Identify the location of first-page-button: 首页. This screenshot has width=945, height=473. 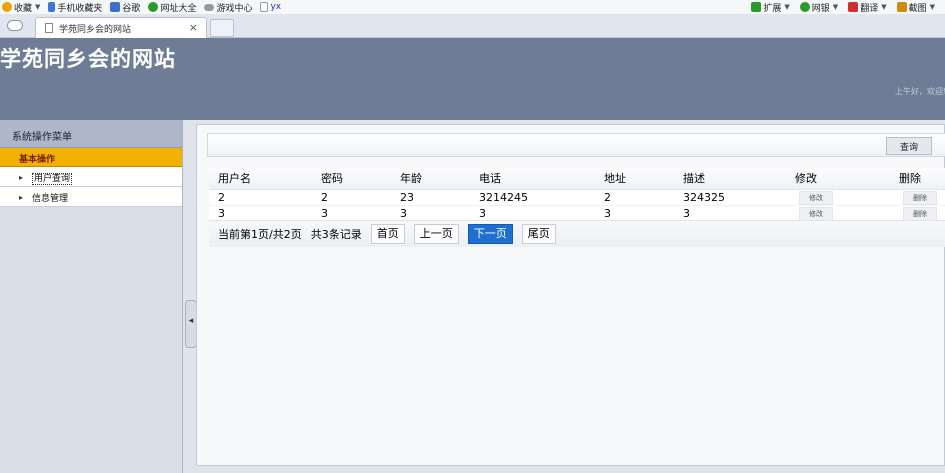
(387, 234).